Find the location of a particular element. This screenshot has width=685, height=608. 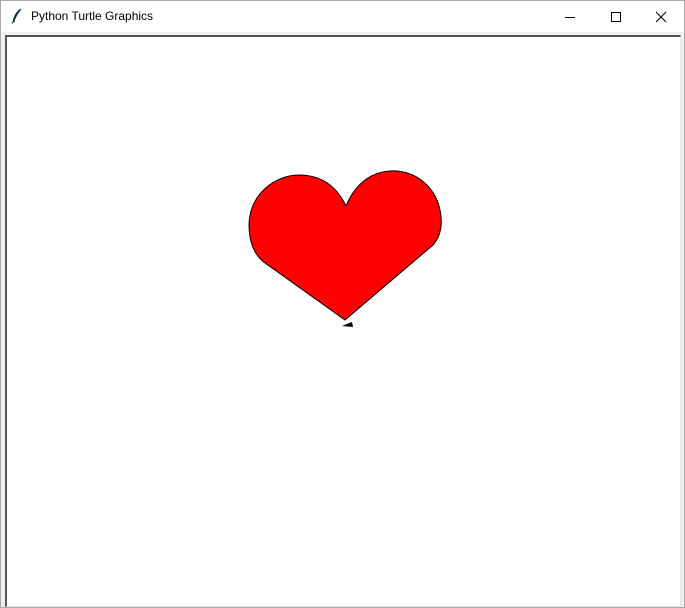

close-icon is located at coordinates (661, 16).